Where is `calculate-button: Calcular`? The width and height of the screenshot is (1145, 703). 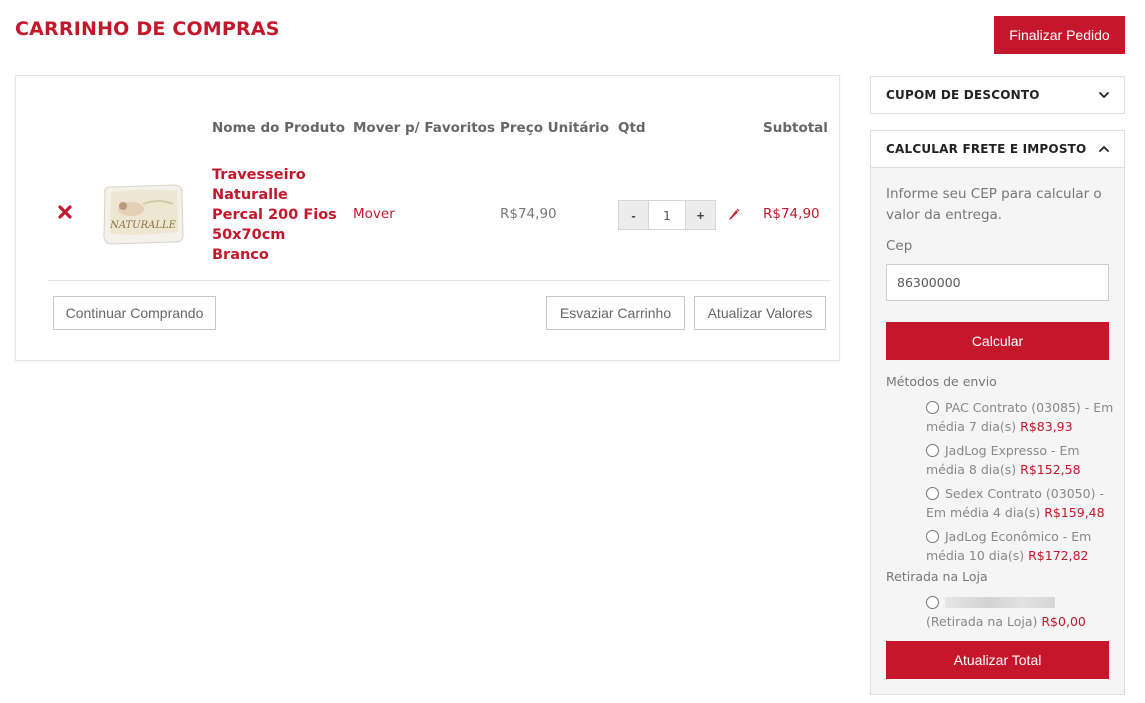 calculate-button: Calcular is located at coordinates (997, 341).